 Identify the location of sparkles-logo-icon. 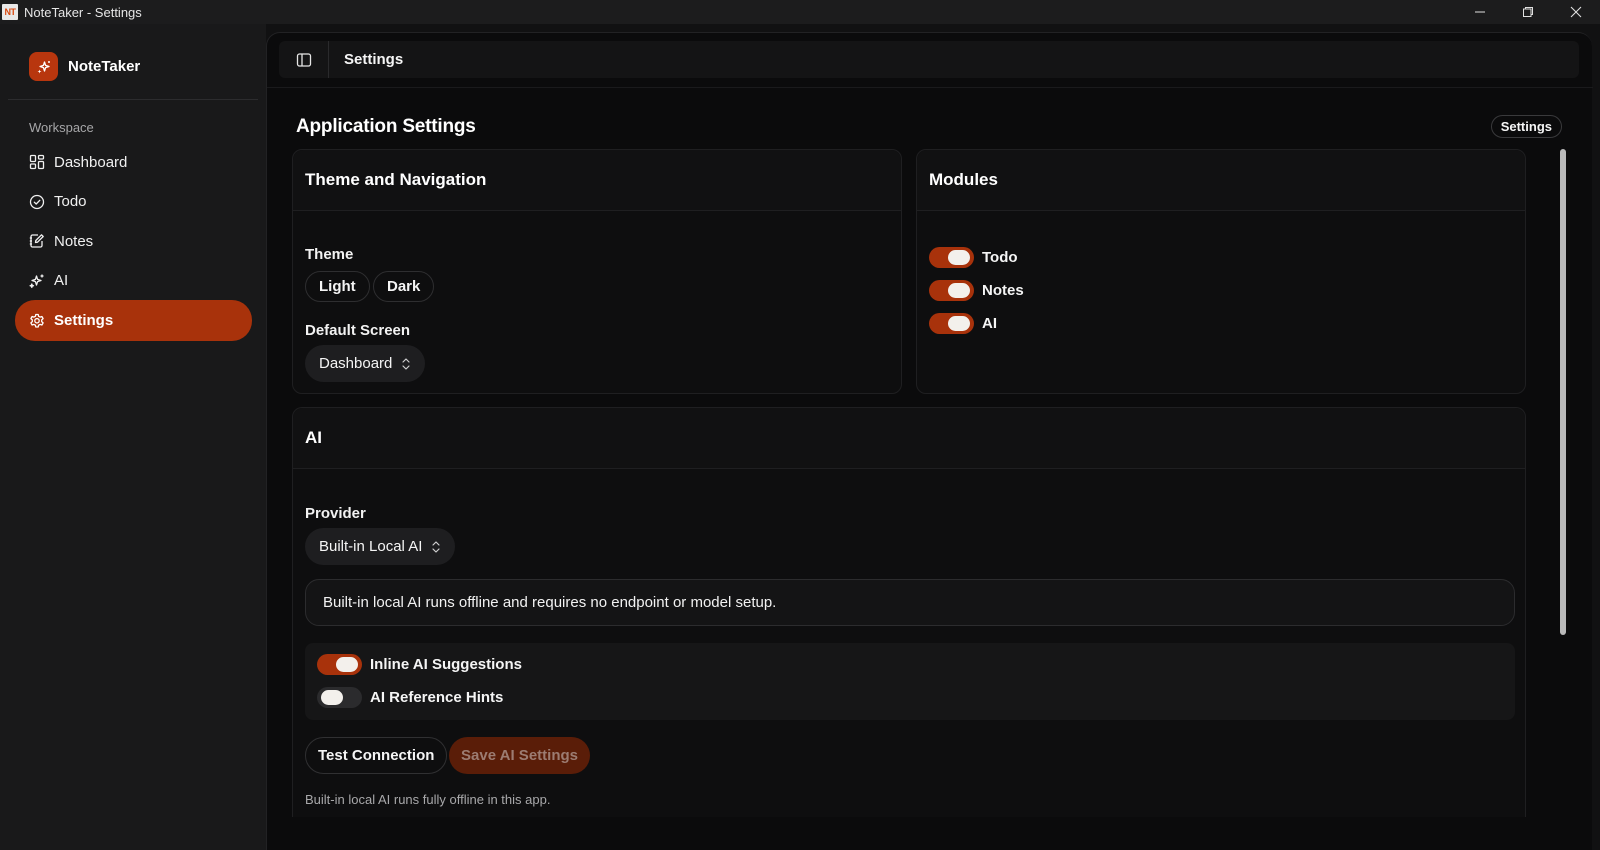
(43, 66).